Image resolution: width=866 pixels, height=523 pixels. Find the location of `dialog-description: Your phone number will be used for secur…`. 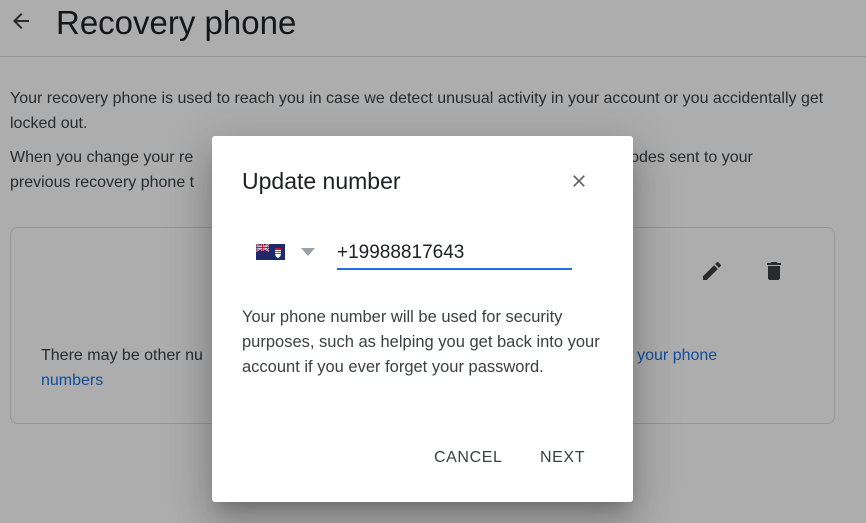

dialog-description: Your phone number will be used for secur… is located at coordinates (421, 342).